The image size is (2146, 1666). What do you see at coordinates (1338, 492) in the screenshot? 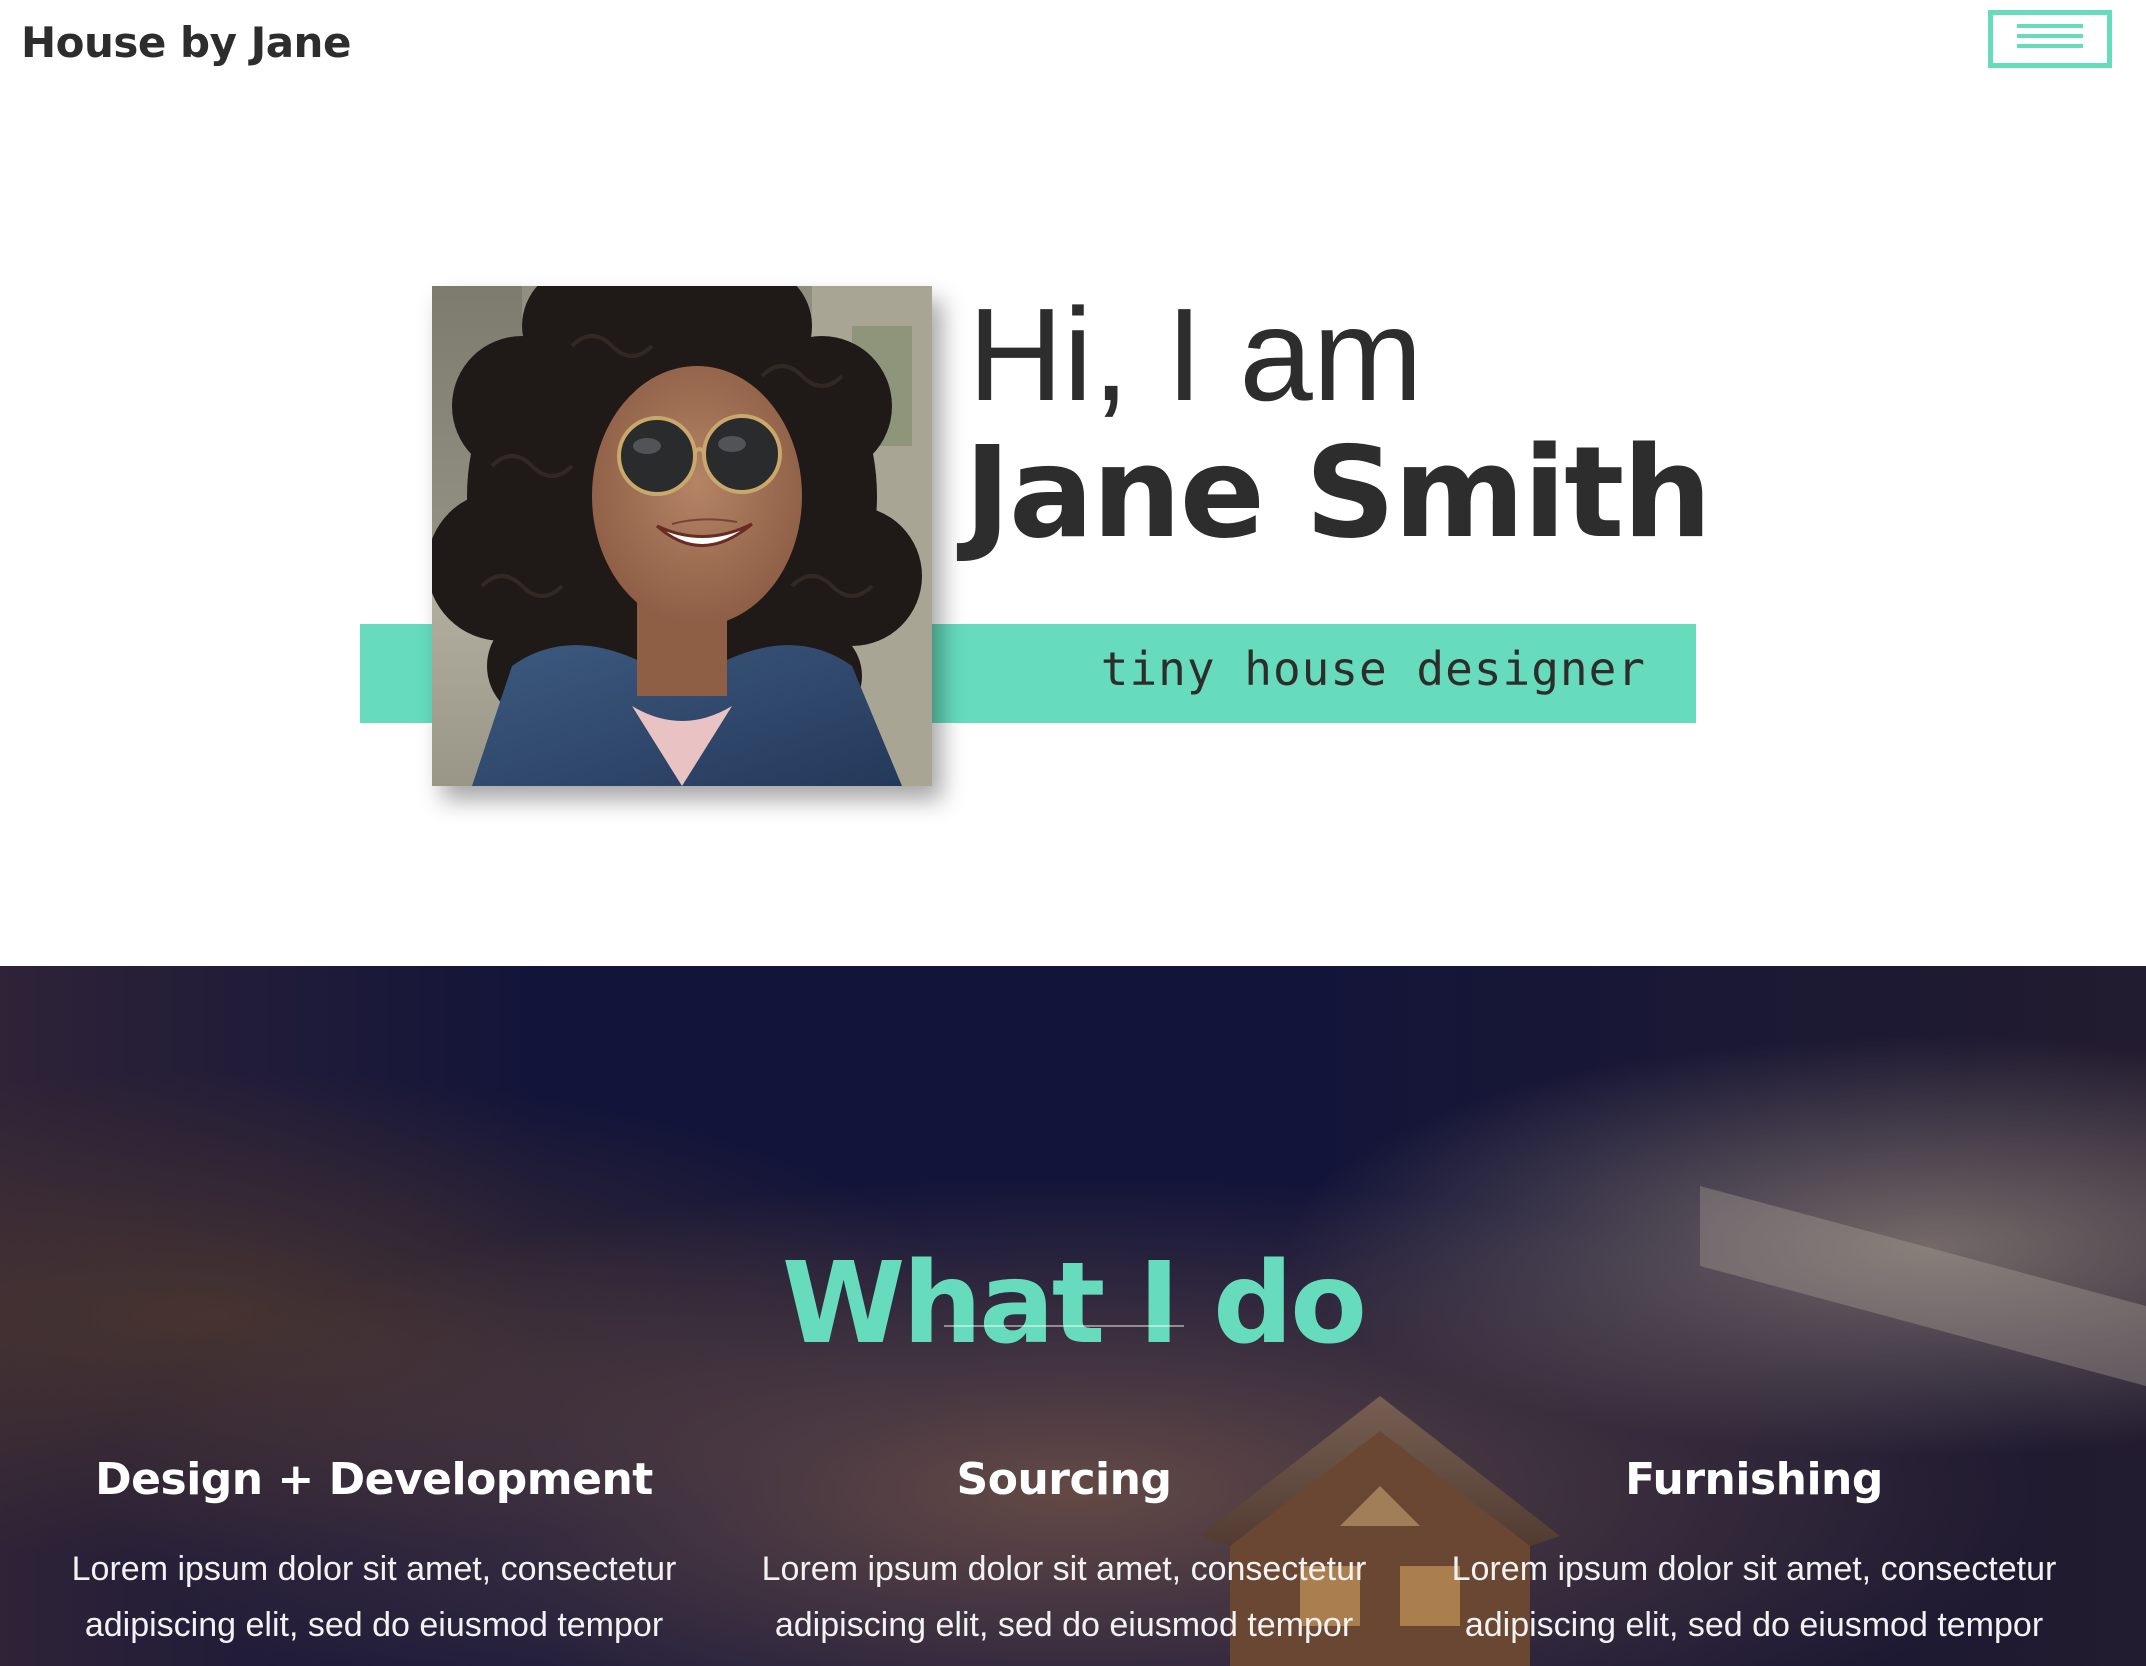
I see `hero-name: Jane Smith` at bounding box center [1338, 492].